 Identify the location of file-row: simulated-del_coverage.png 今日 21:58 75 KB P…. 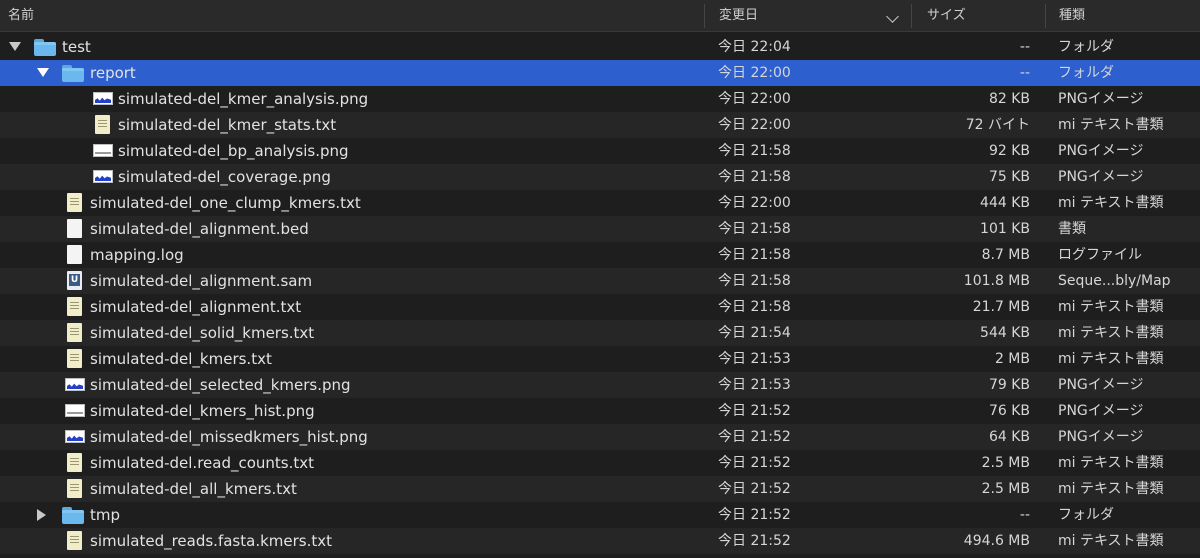
(600, 177).